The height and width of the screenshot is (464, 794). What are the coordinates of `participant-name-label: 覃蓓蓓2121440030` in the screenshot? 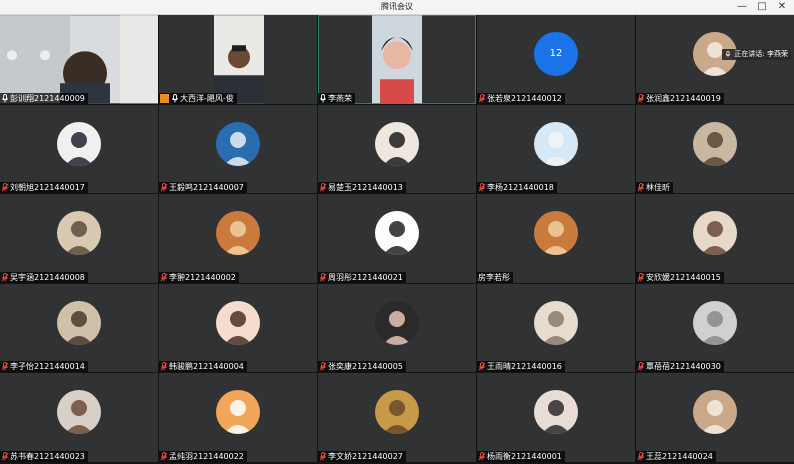 It's located at (680, 366).